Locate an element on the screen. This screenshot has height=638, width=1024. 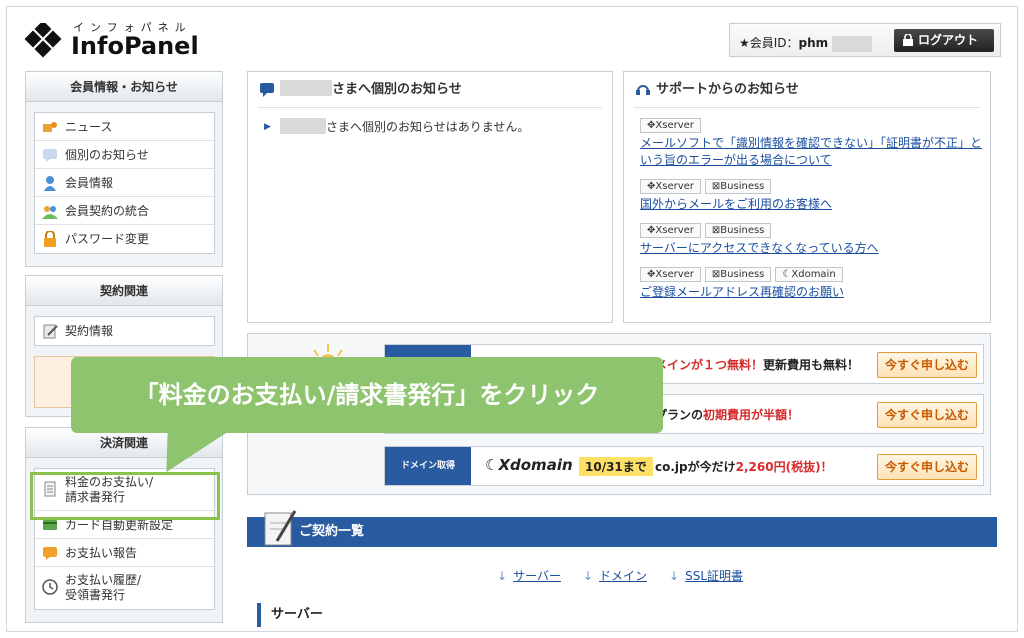
document-pen-icon is located at coordinates (50, 331).